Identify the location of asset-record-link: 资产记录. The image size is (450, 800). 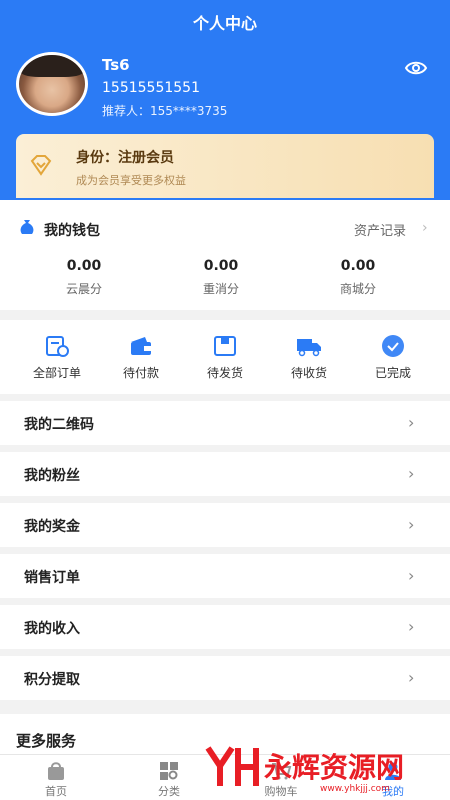
(380, 229).